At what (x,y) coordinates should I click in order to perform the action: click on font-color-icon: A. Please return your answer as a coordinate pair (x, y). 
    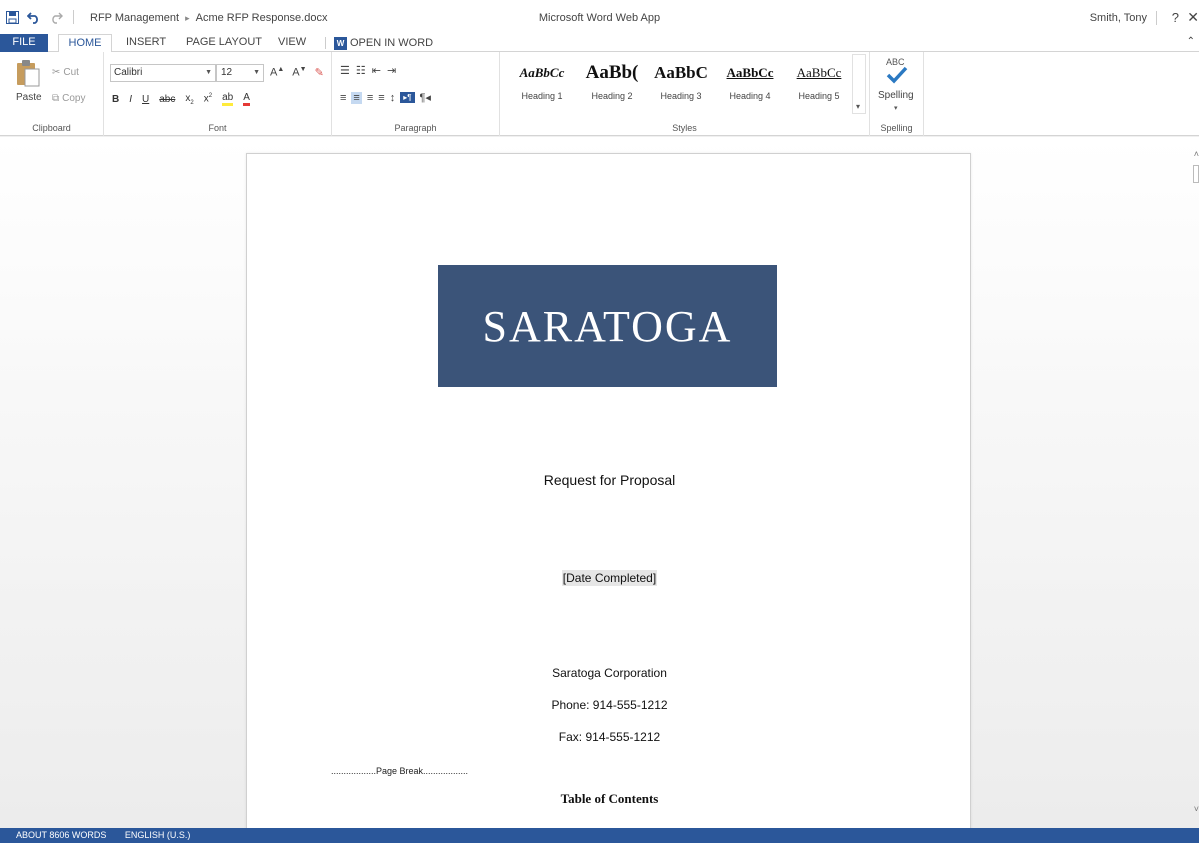
    Looking at the image, I should click on (246, 99).